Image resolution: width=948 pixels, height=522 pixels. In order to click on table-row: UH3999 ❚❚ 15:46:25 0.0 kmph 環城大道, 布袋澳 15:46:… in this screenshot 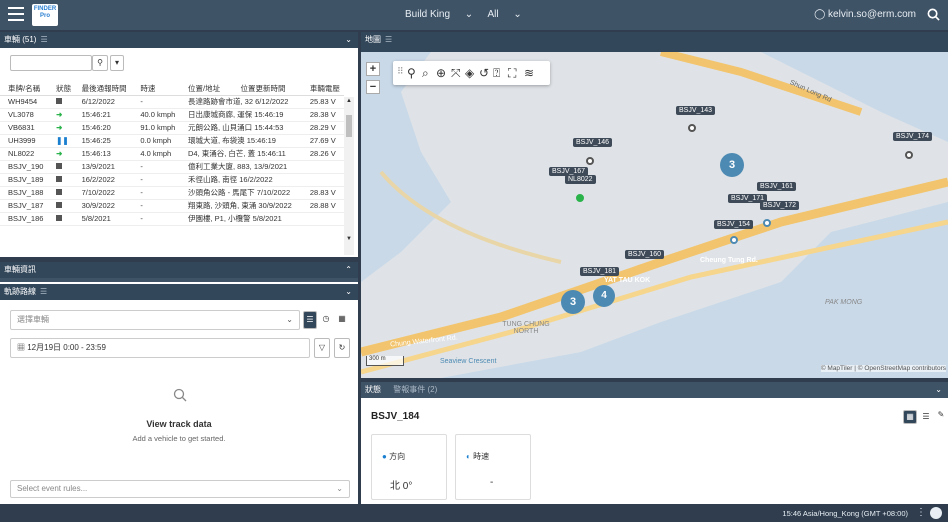, I will do `click(172, 141)`.